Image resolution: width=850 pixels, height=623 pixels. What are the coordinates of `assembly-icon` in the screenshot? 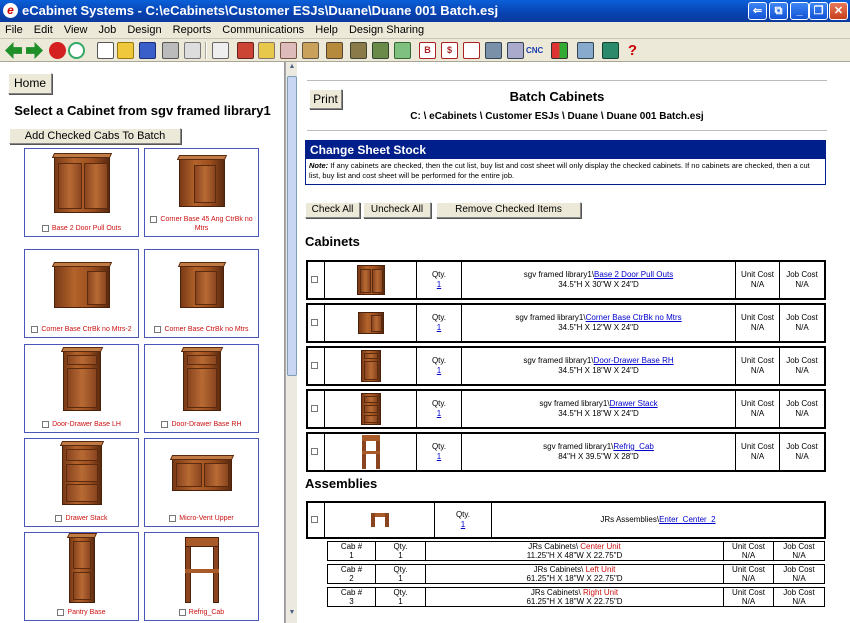 It's located at (380, 50).